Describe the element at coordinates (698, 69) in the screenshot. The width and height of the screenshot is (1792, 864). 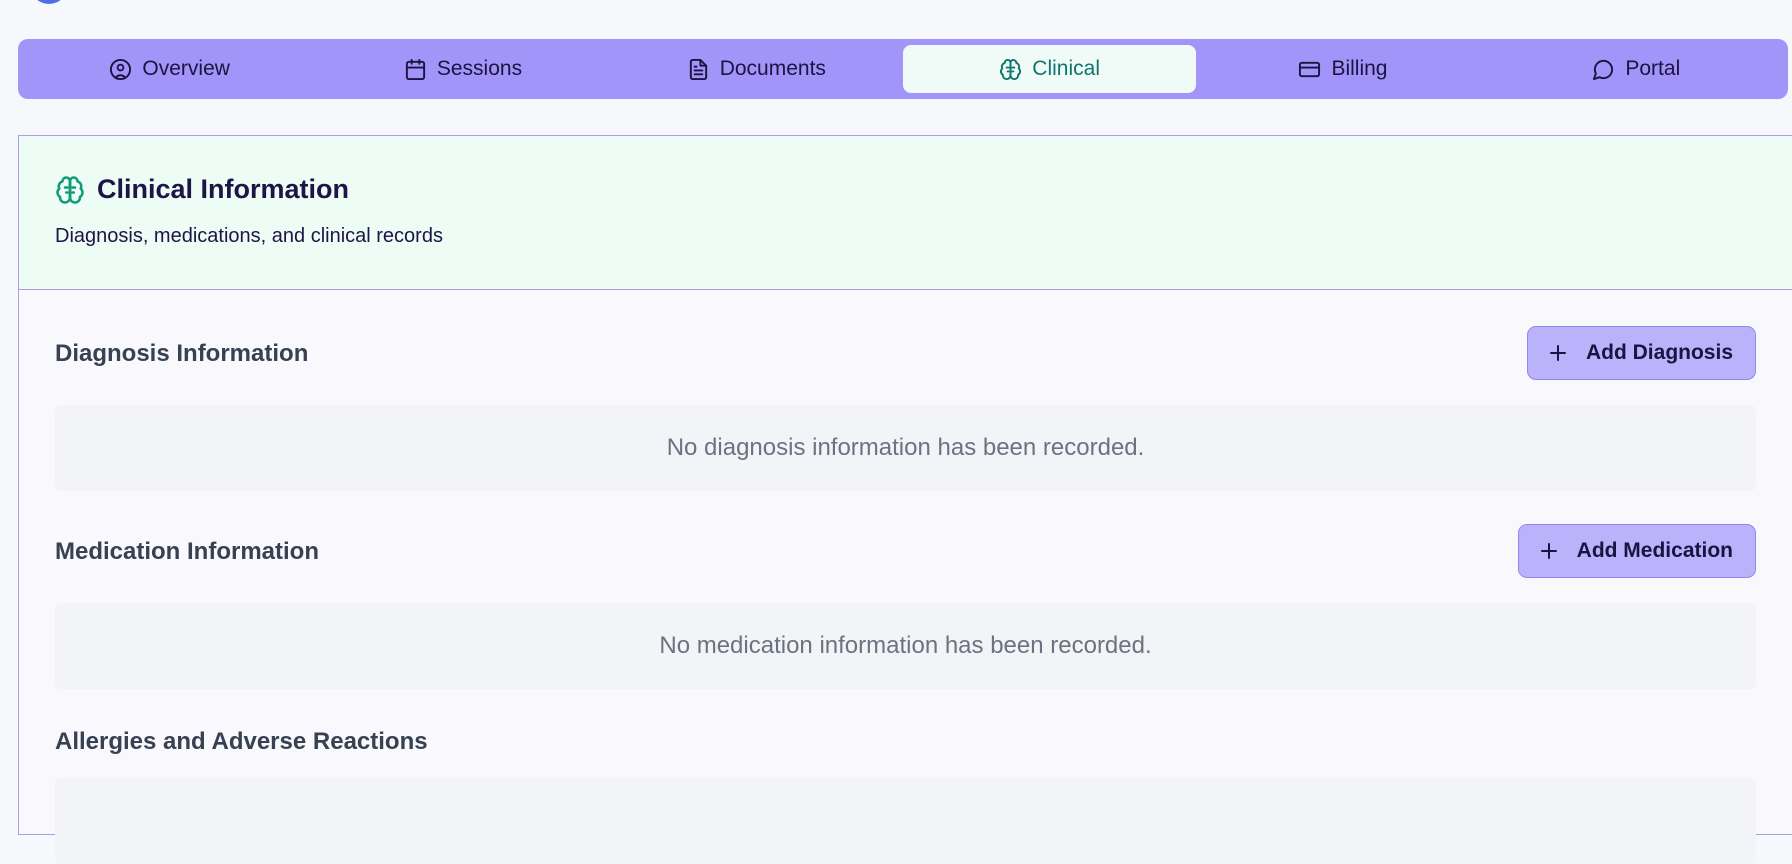
I see `document-icon` at that location.